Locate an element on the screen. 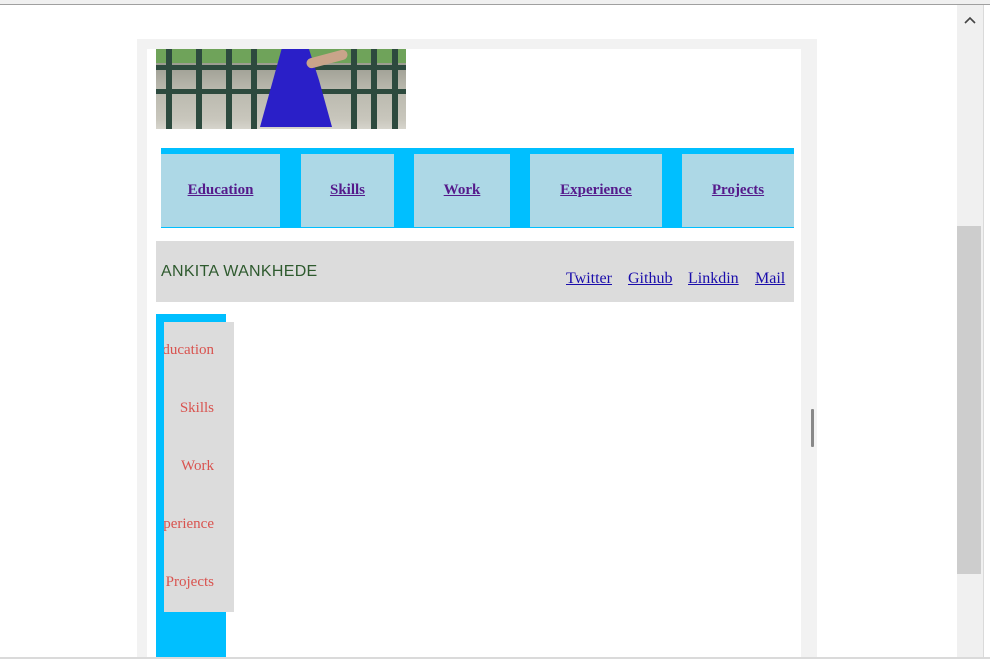 The image size is (990, 659). sidebar-item-projects: Projects is located at coordinates (190, 582).